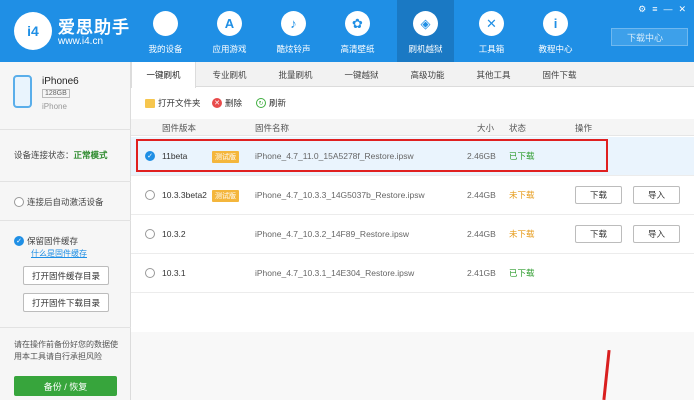 The width and height of the screenshot is (694, 400). What do you see at coordinates (184, 195) in the screenshot?
I see `firmware-version: 10.3.3beta2` at bounding box center [184, 195].